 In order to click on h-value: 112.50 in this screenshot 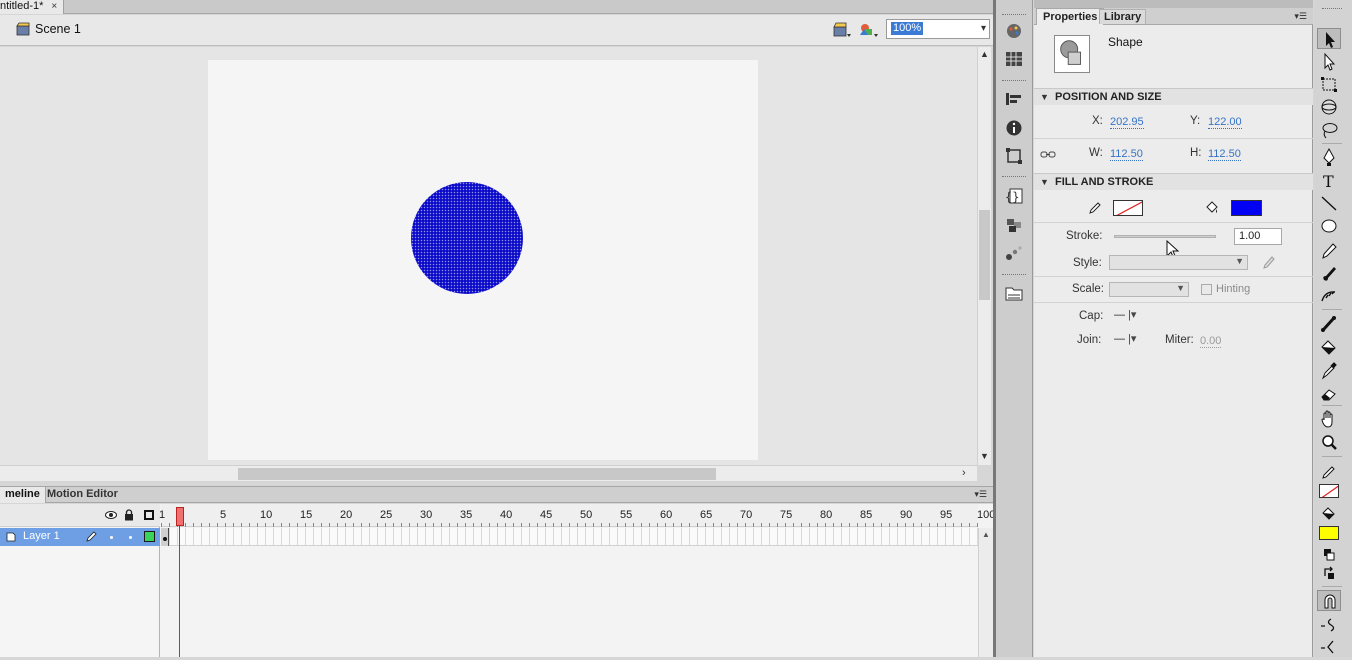, I will do `click(1224, 154)`.